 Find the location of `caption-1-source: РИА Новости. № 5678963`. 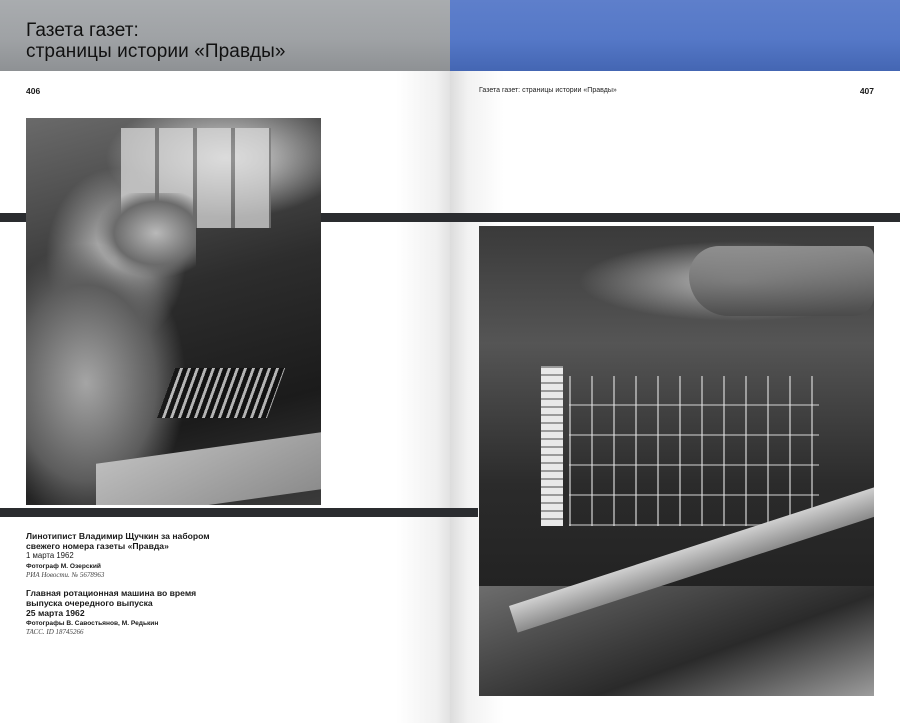

caption-1-source: РИА Новости. № 5678963 is located at coordinates (65, 575).